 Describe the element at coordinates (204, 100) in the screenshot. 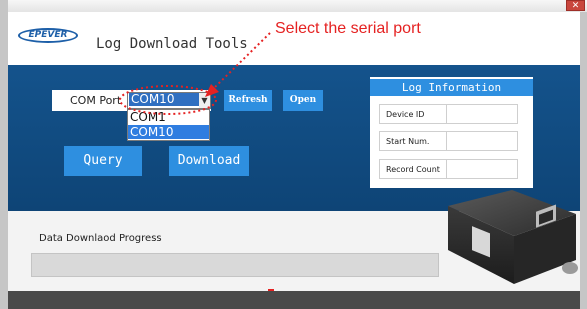

I see `chevron-down-icon: ▼` at that location.